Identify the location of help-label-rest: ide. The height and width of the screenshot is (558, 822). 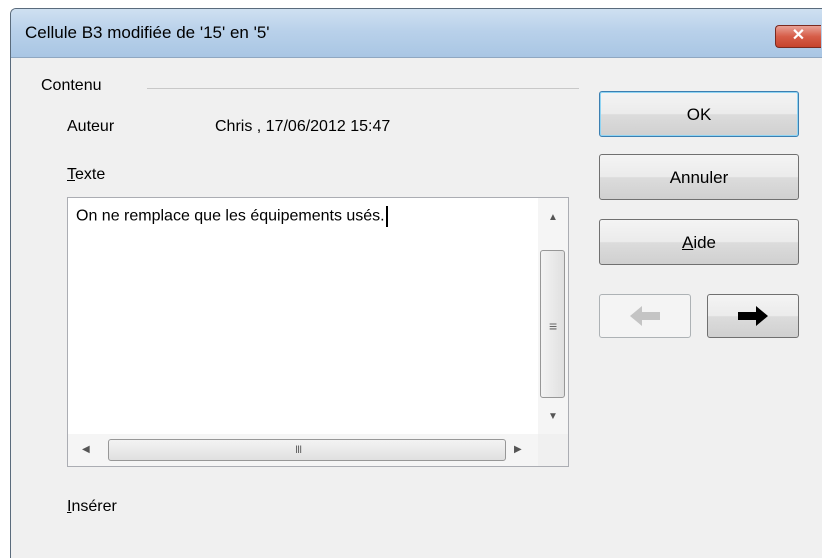
(705, 242).